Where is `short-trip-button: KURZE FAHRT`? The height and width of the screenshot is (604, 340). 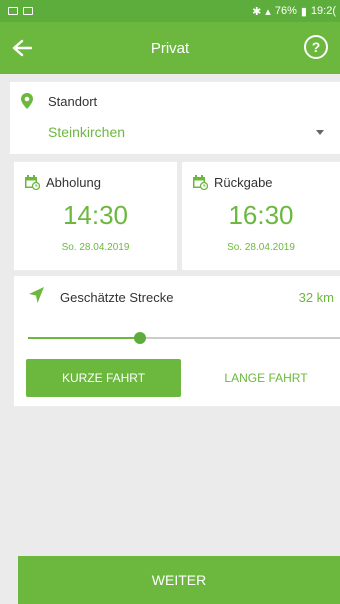 short-trip-button: KURZE FAHRT is located at coordinates (103, 378).